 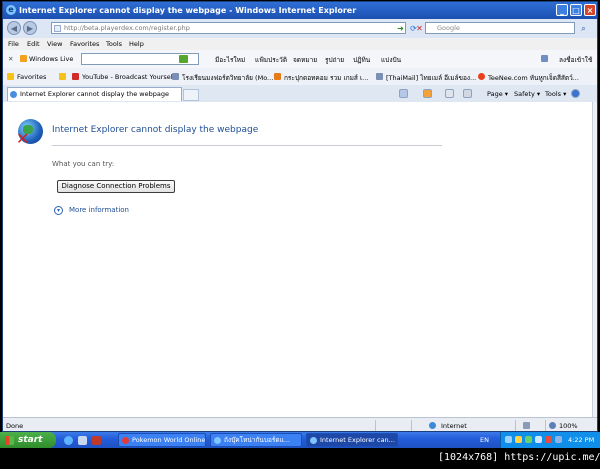 I want to click on status-bar: Done Internet 100%, so click(x=300, y=424).